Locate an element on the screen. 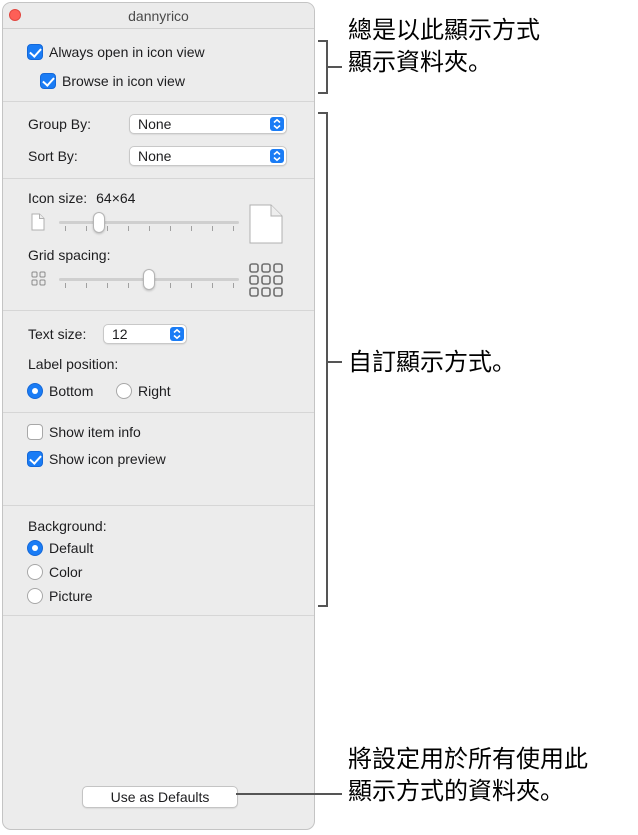  background-label: Background: is located at coordinates (67, 526).